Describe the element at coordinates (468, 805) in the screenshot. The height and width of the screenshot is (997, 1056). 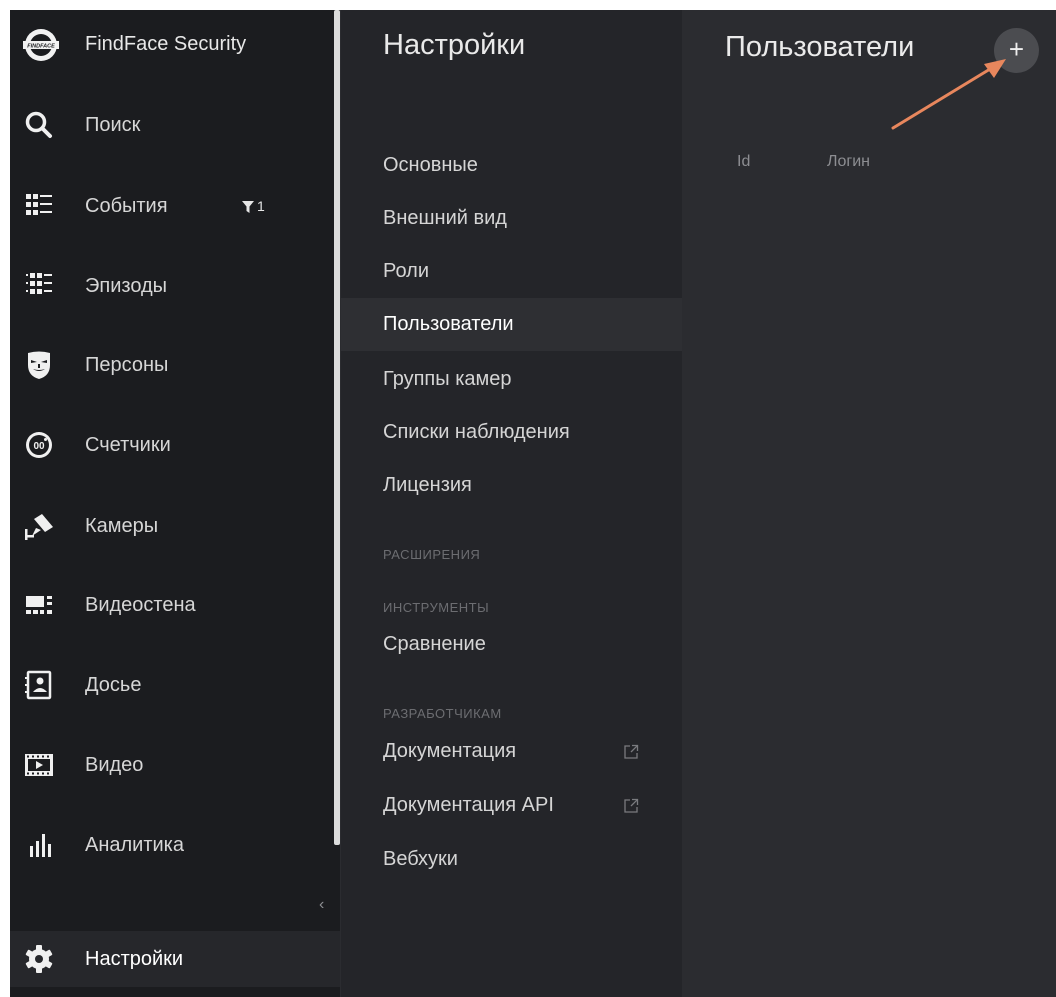
I see `settings-item-label: Документация API` at that location.